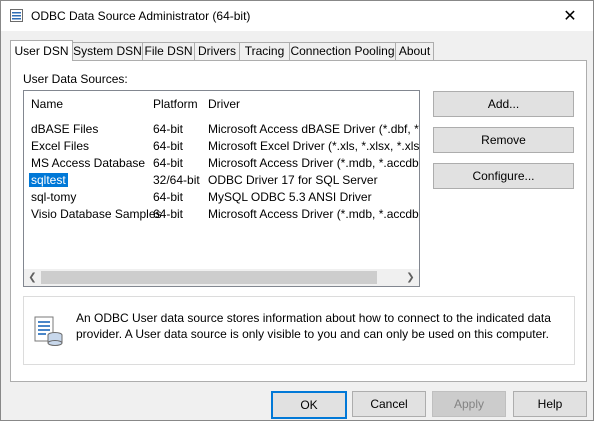 Image resolution: width=594 pixels, height=421 pixels. Describe the element at coordinates (168, 51) in the screenshot. I see `tab-file-dsn: File DSN` at that location.